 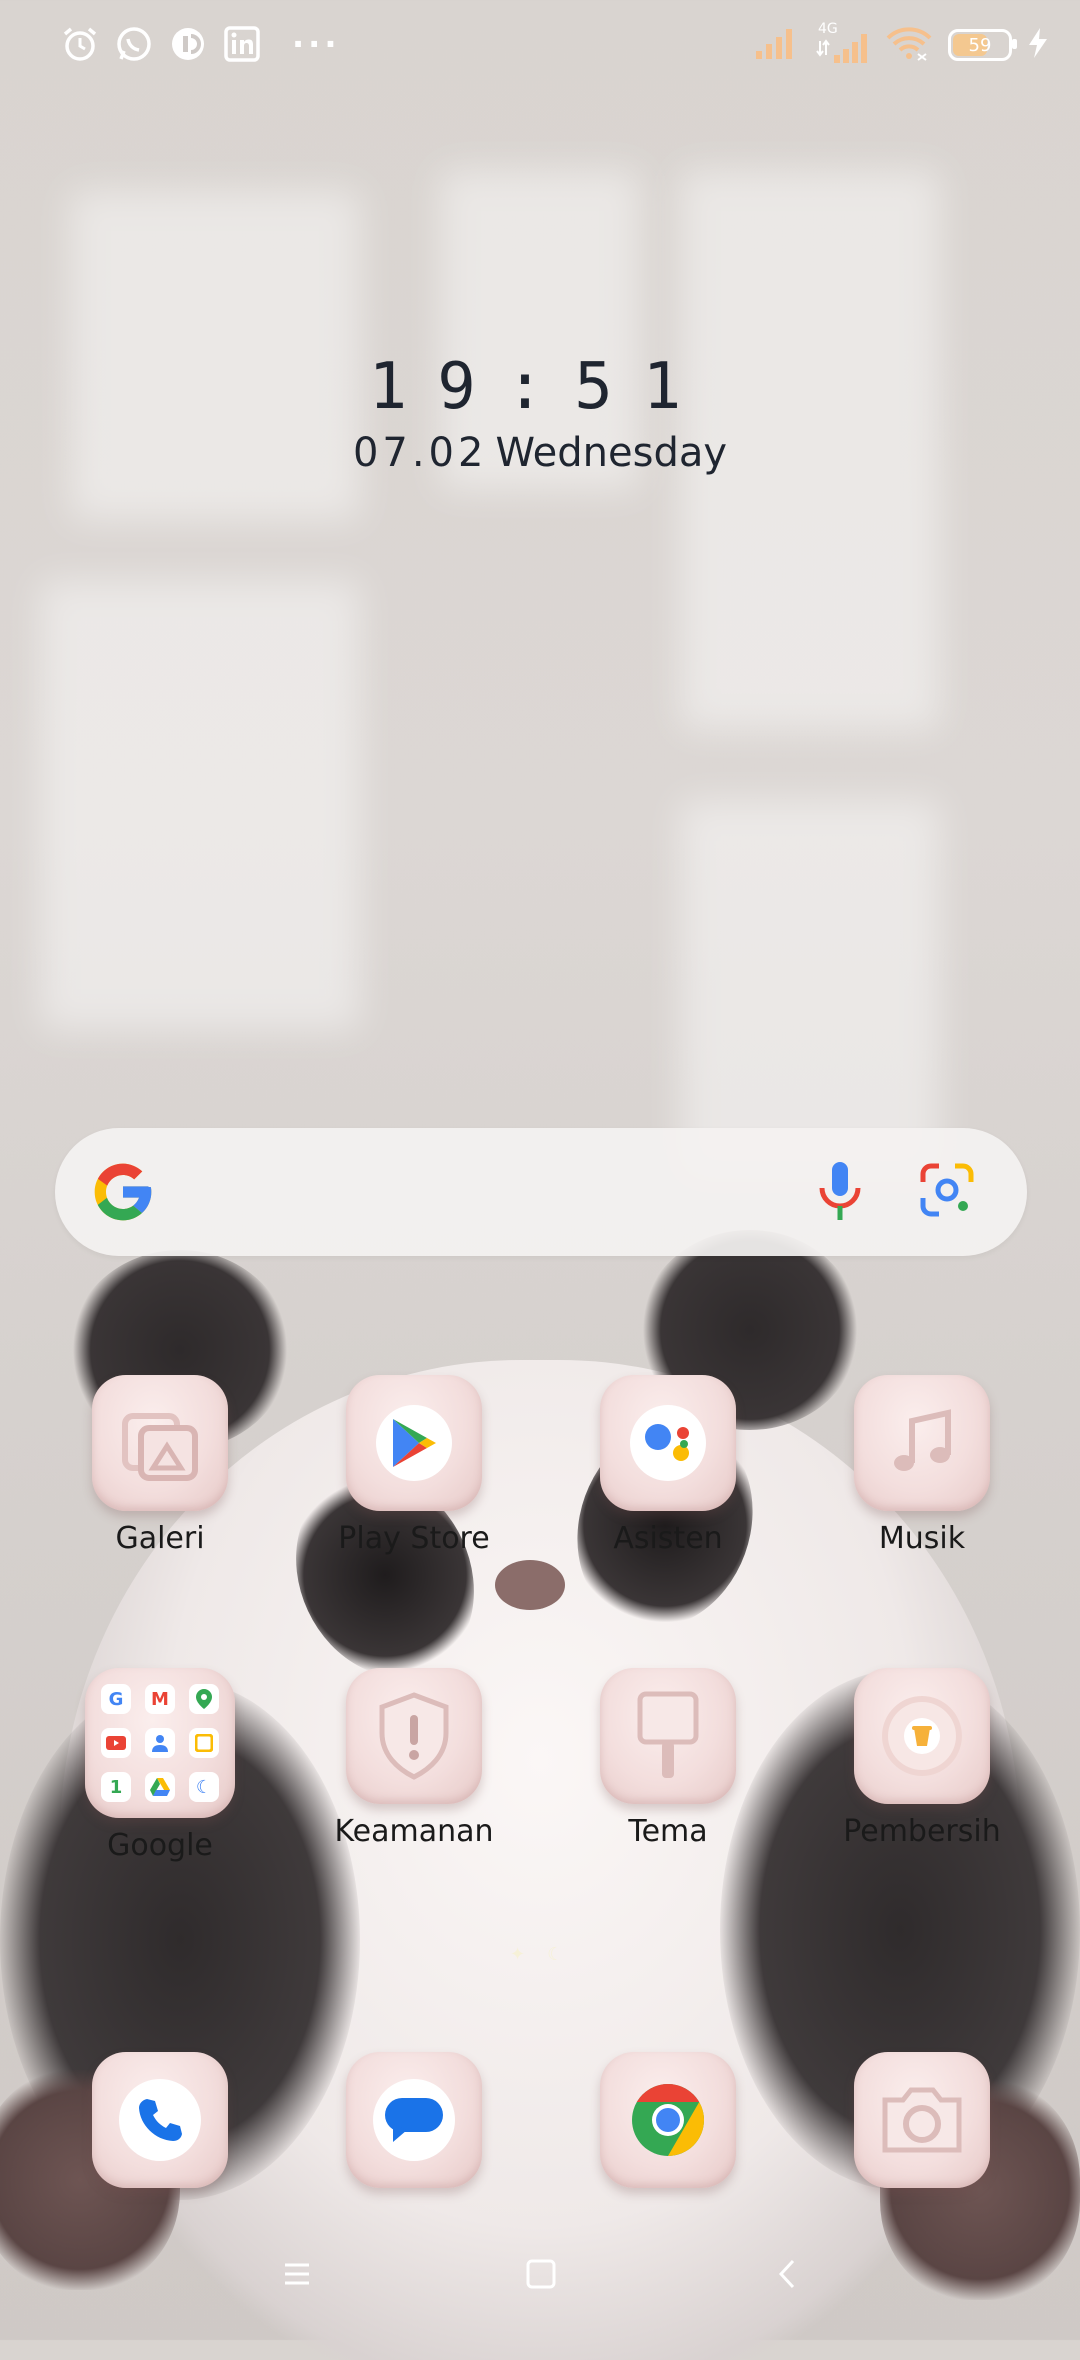 I want to click on alarm-icon, so click(x=80, y=44).